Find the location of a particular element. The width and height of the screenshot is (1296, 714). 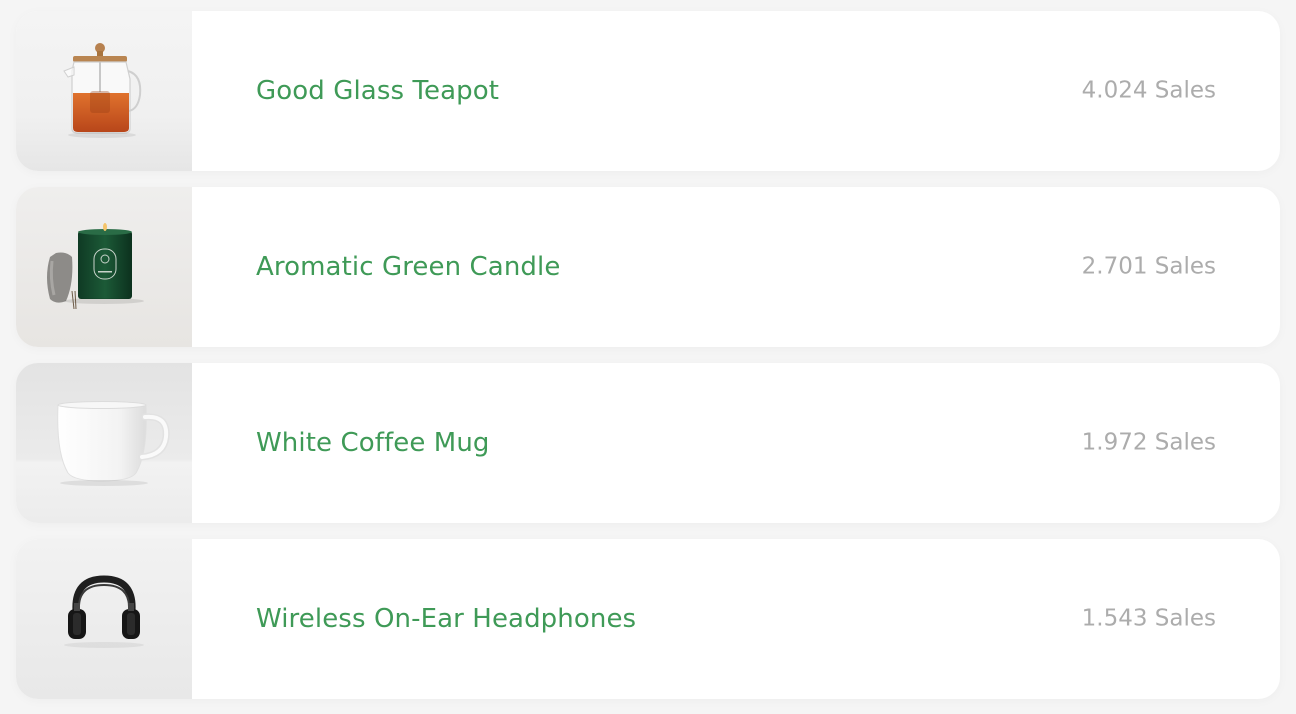

white-mug-image is located at coordinates (104, 443).